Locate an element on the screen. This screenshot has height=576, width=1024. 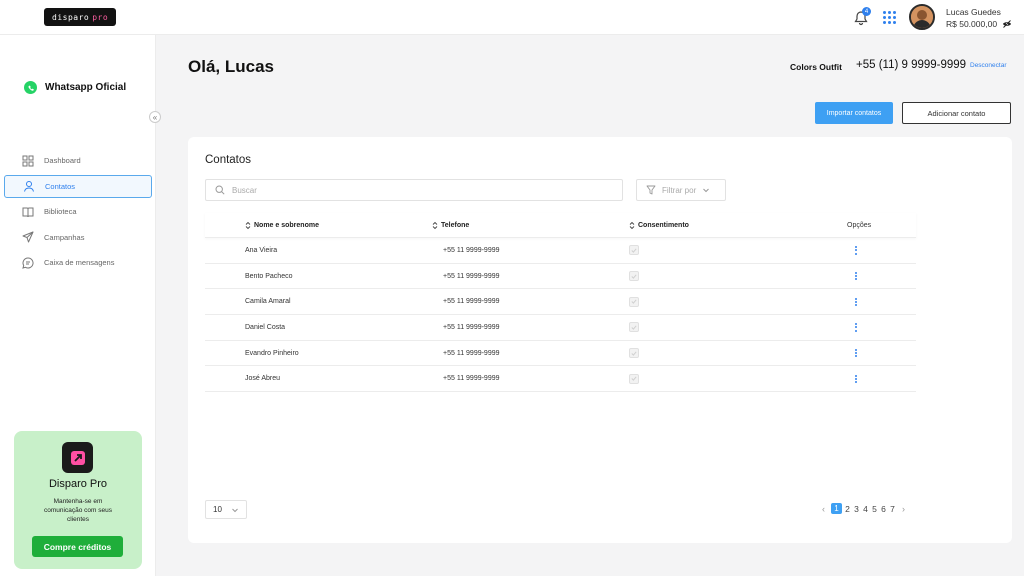
sidebar-item-campanhas: Campanhas is located at coordinates (78, 237).